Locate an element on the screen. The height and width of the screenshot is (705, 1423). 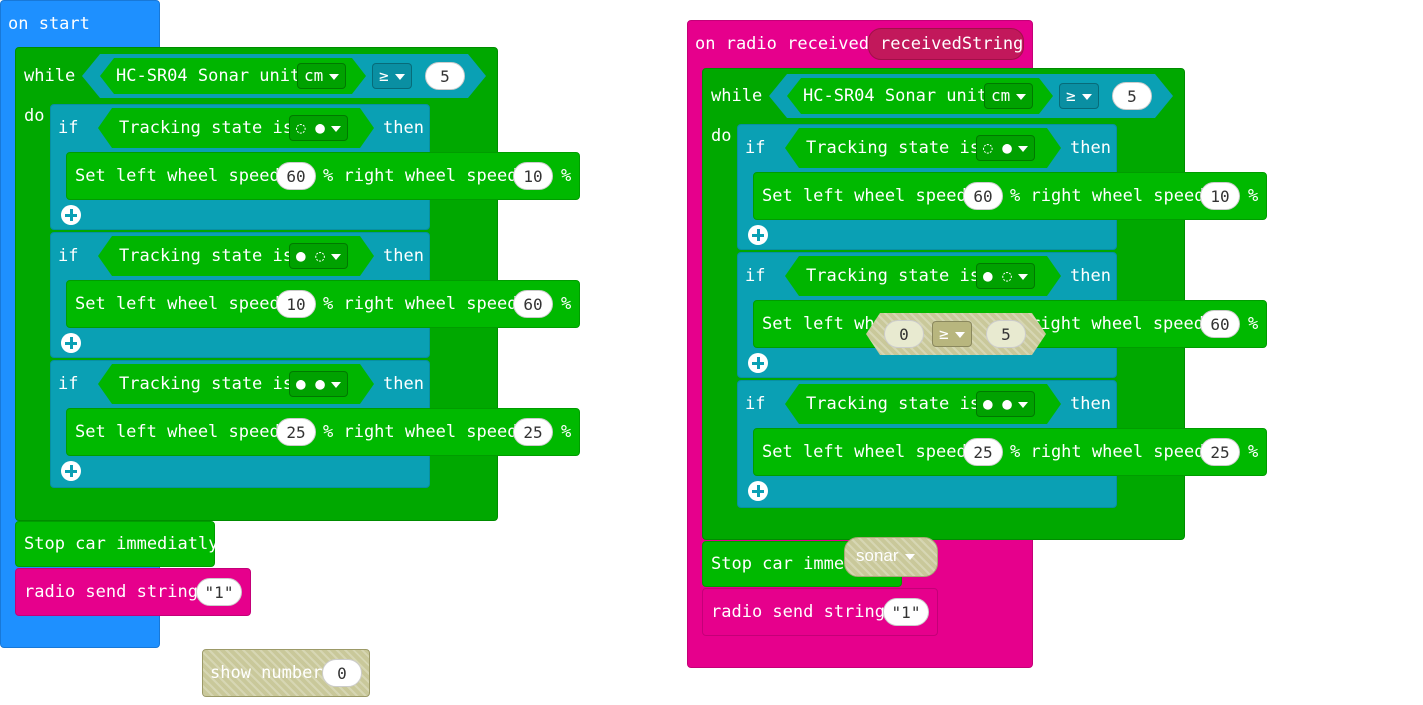
floating-operator-dropdown: ≥ is located at coordinates (952, 334).